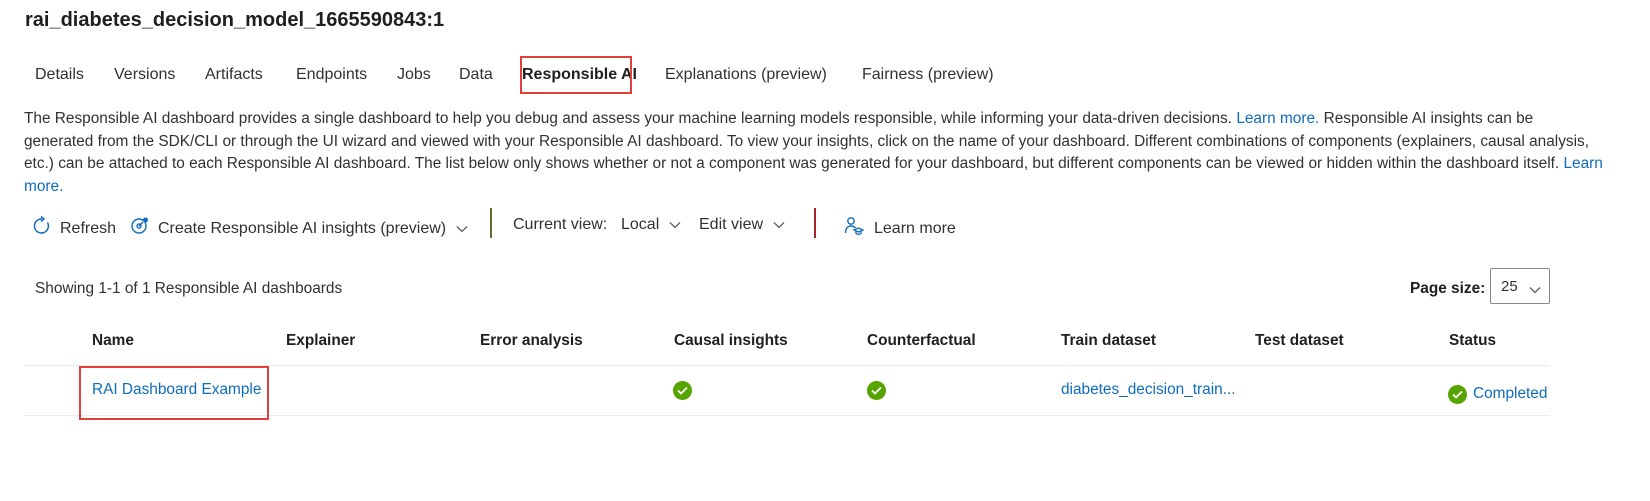  Describe the element at coordinates (731, 341) in the screenshot. I see `column-header-causal-insights: Causal insights` at that location.